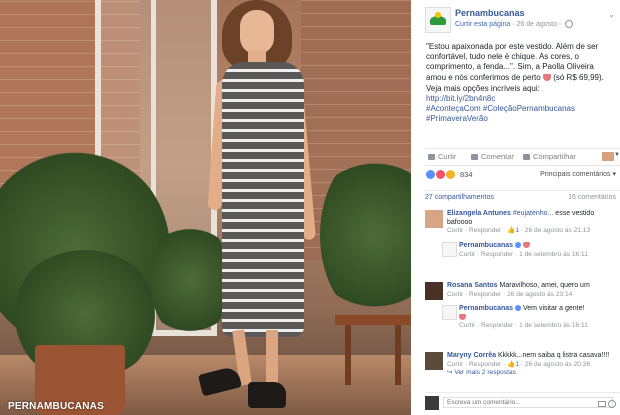  What do you see at coordinates (430, 174) in the screenshot?
I see `like-reaction-icon` at bounding box center [430, 174].